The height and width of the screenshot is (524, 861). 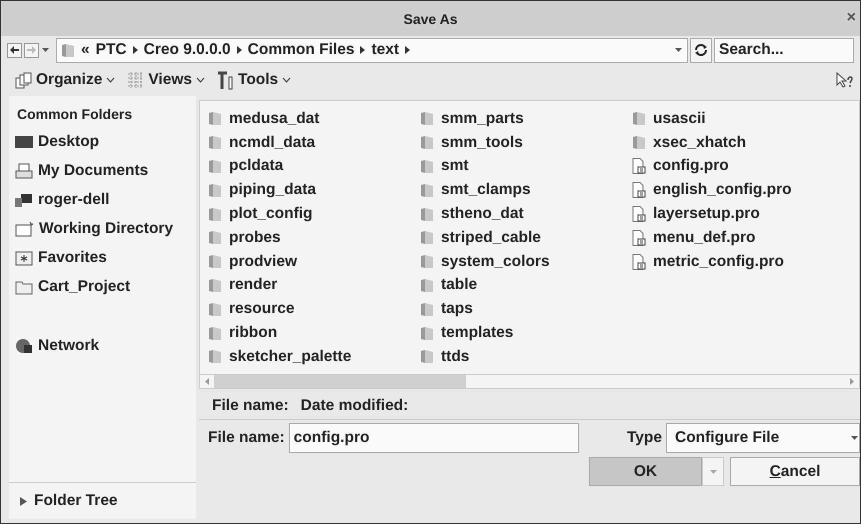 What do you see at coordinates (526, 190) in the screenshot?
I see `folder-item: smt_clamps` at bounding box center [526, 190].